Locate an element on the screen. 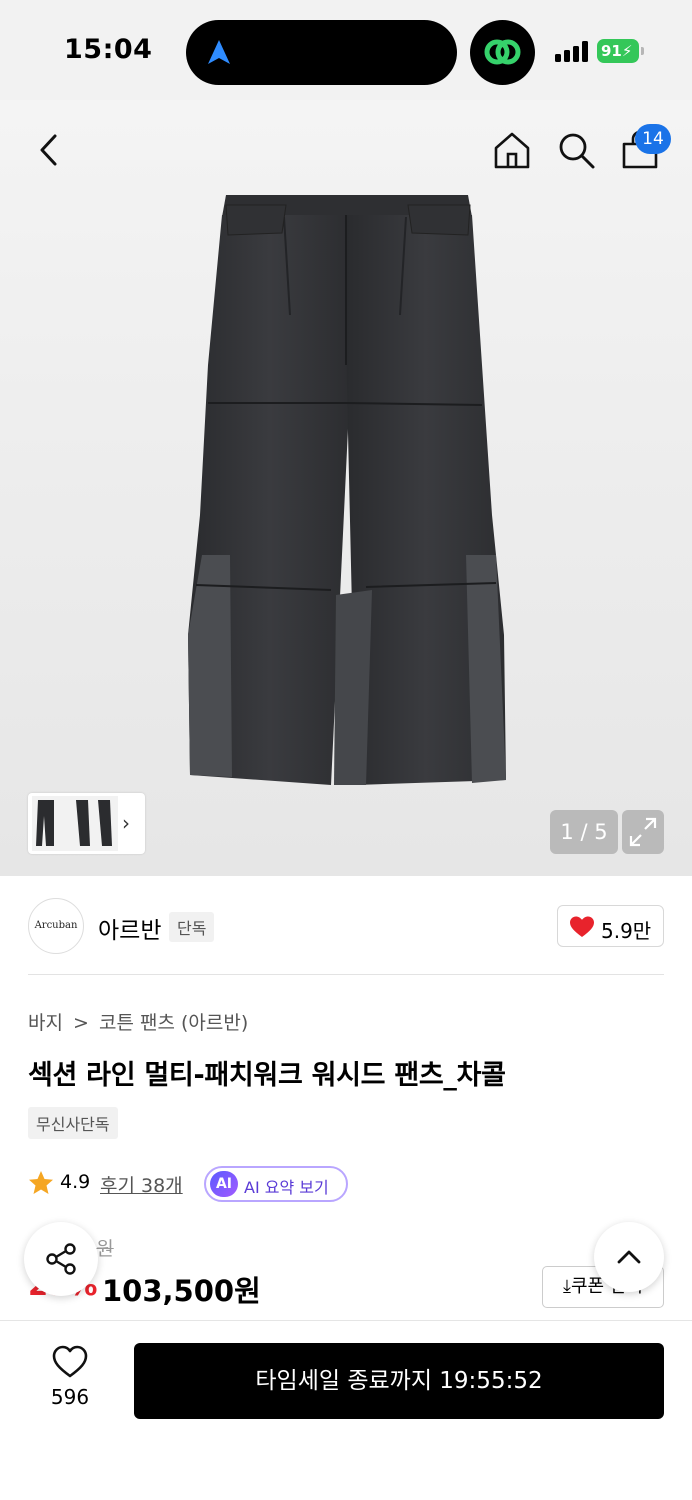  breadcrumb-category: 바지 is located at coordinates (45, 1023).